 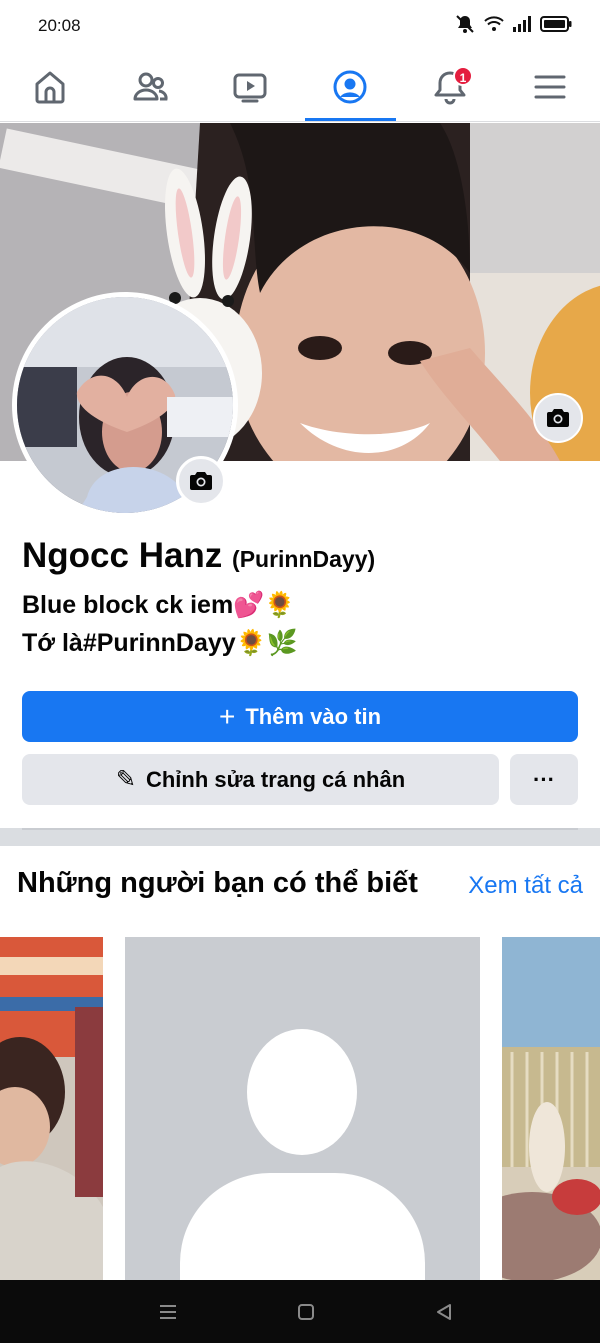 I want to click on nav-profile, so click(x=350, y=87).